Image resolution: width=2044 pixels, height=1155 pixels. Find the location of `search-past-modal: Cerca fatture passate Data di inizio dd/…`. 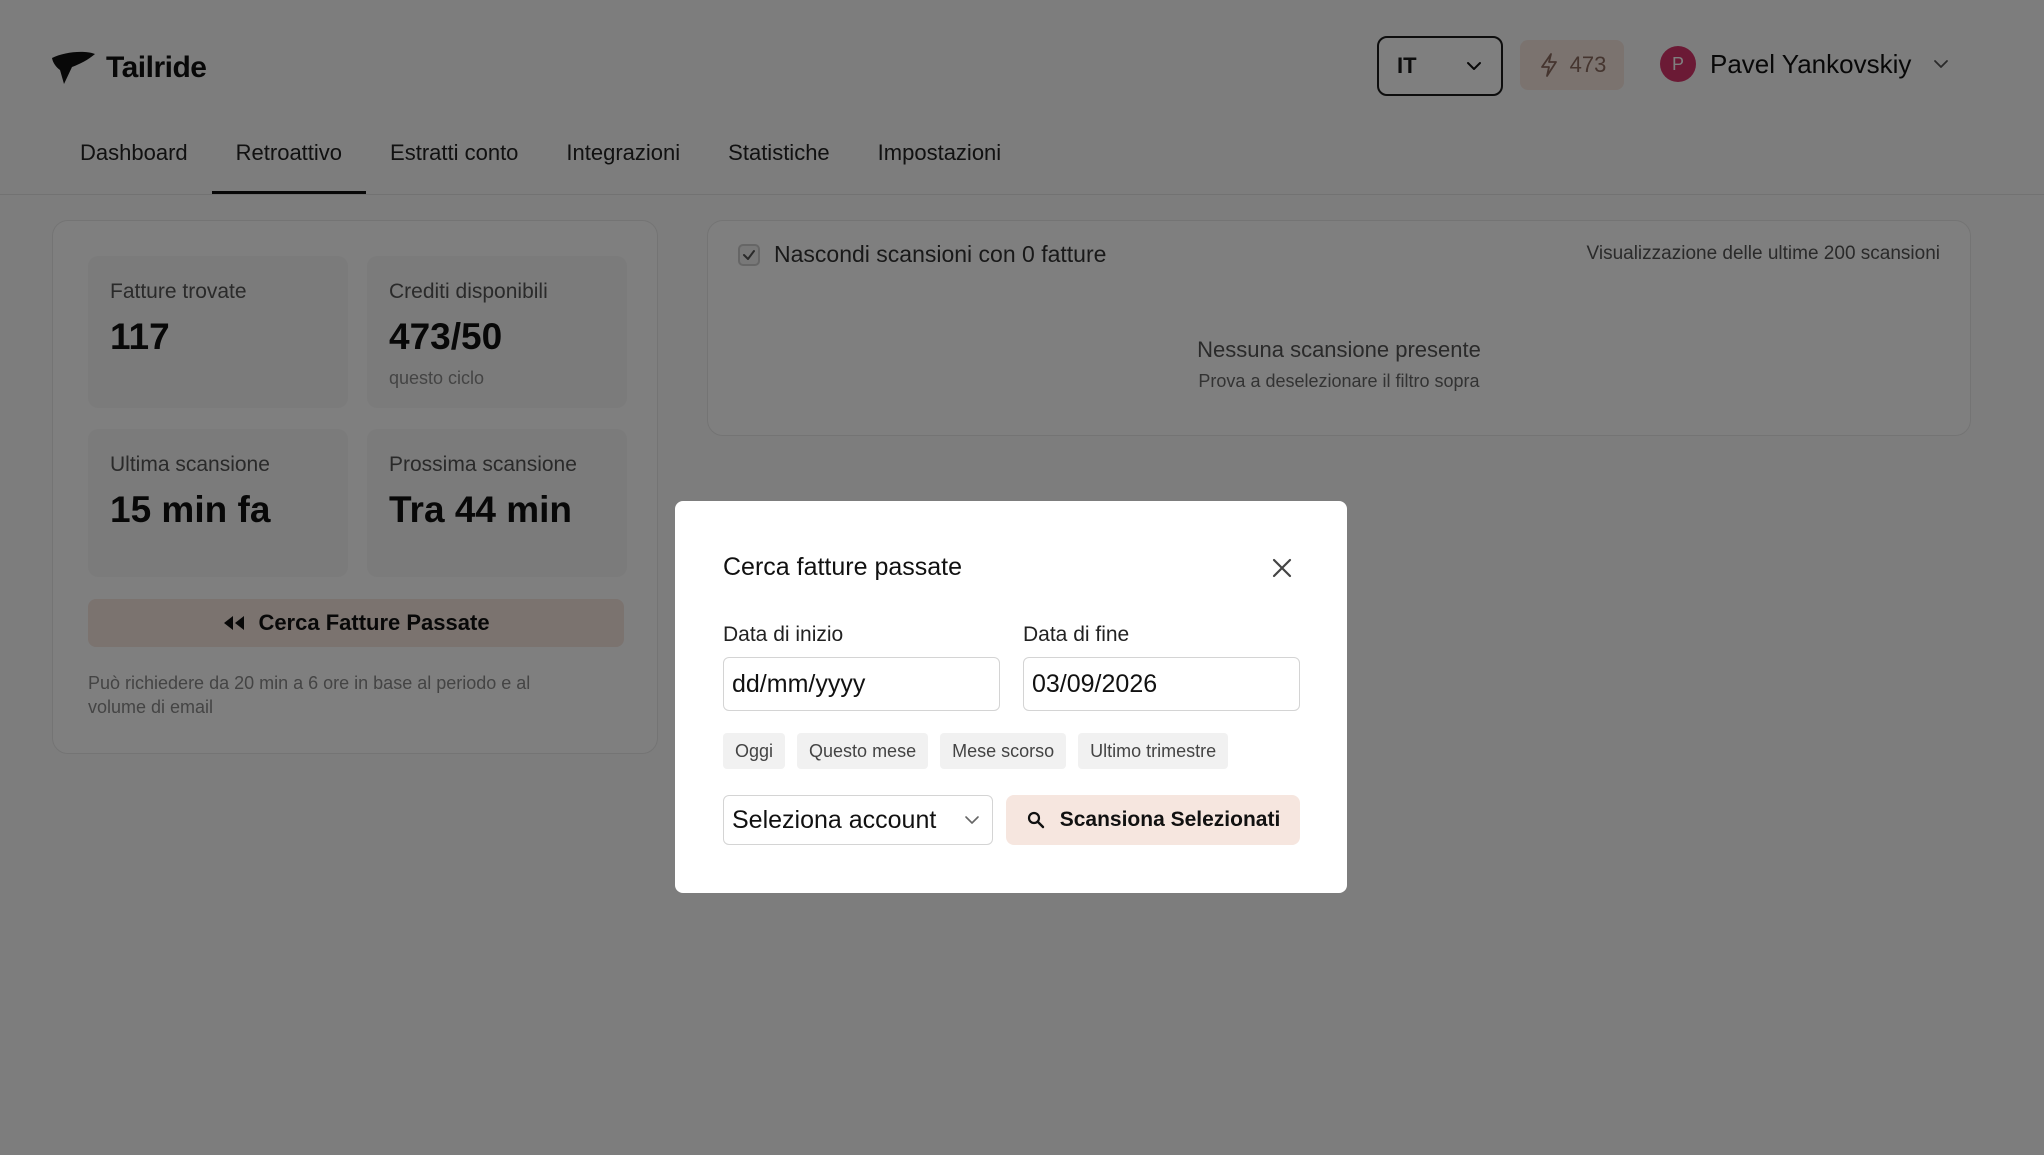

search-past-modal: Cerca fatture passate Data di inizio dd/… is located at coordinates (1011, 697).